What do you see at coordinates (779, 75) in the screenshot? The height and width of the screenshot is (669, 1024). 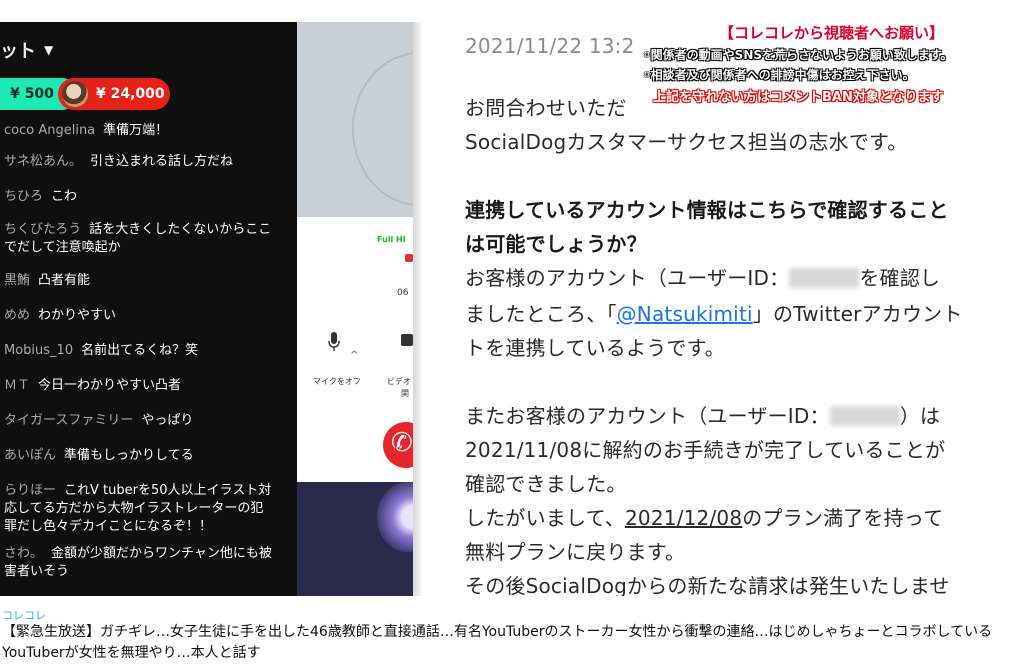 I see `notice-line: ◦相談者及び関係者への誹謗中傷はお控え下さい。` at bounding box center [779, 75].